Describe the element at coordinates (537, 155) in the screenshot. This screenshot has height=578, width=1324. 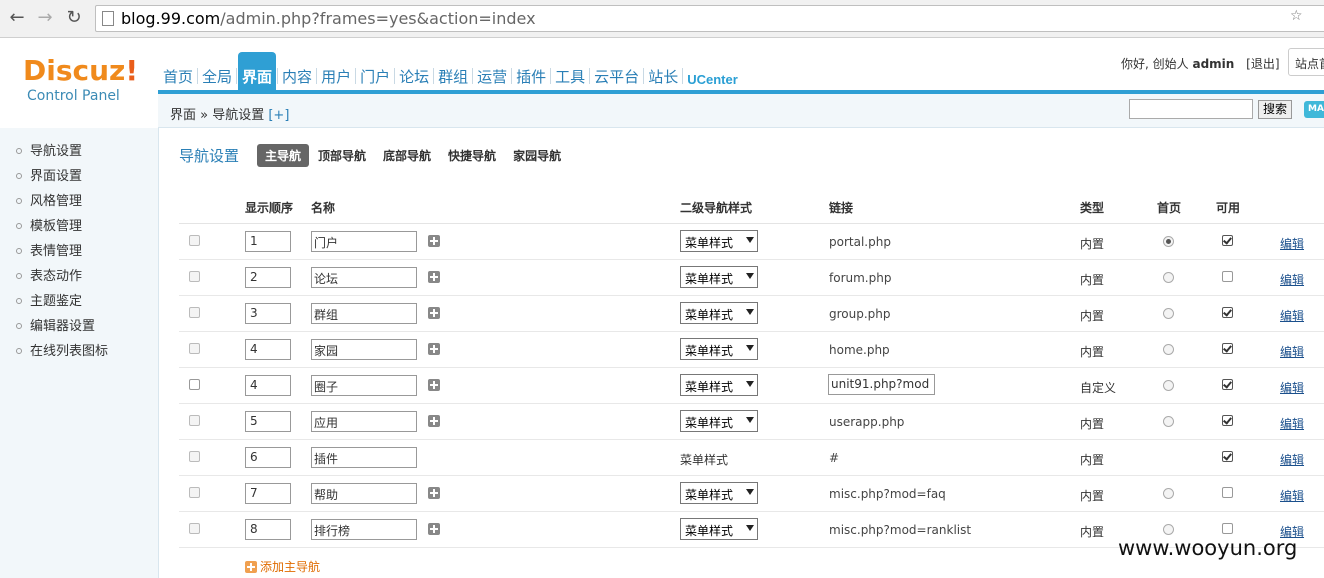
I see `tab-nav-type: 家园导航` at that location.